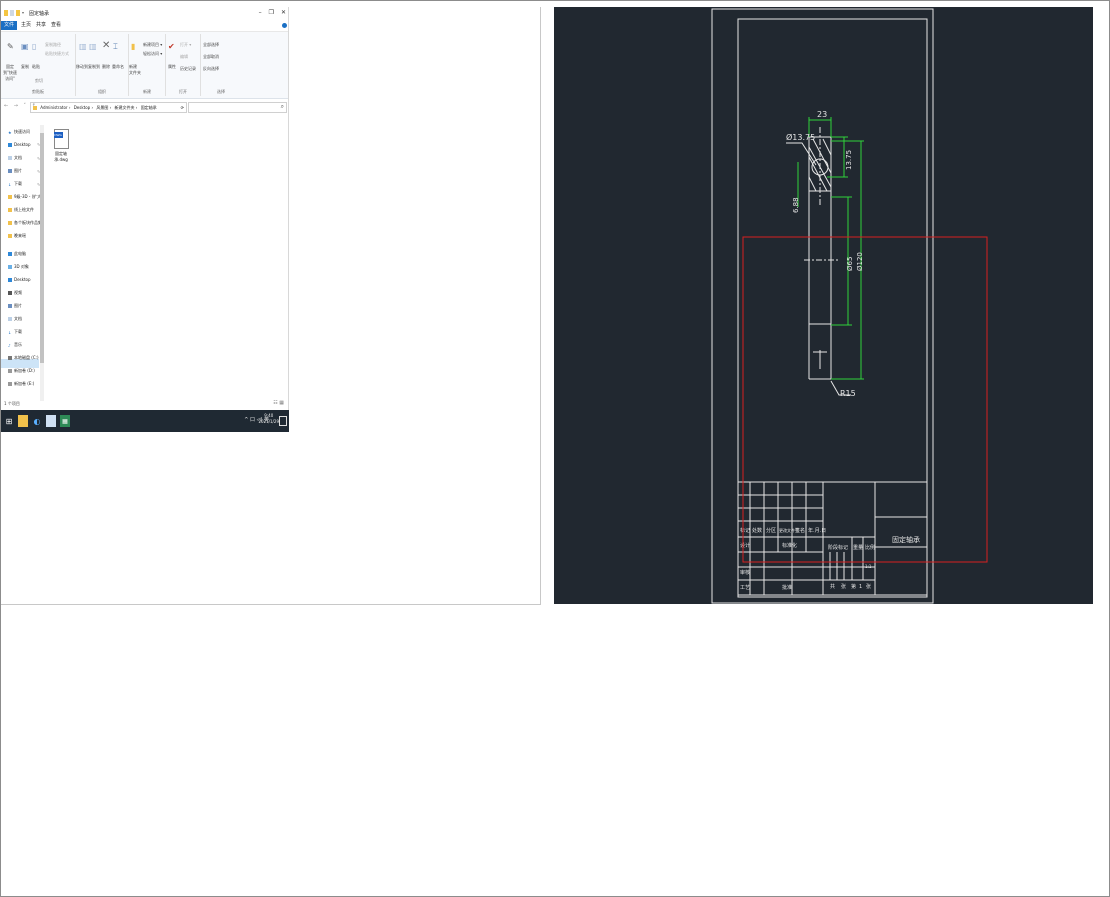  What do you see at coordinates (172, 67) in the screenshot?
I see `properties-button: 属性` at bounding box center [172, 67].